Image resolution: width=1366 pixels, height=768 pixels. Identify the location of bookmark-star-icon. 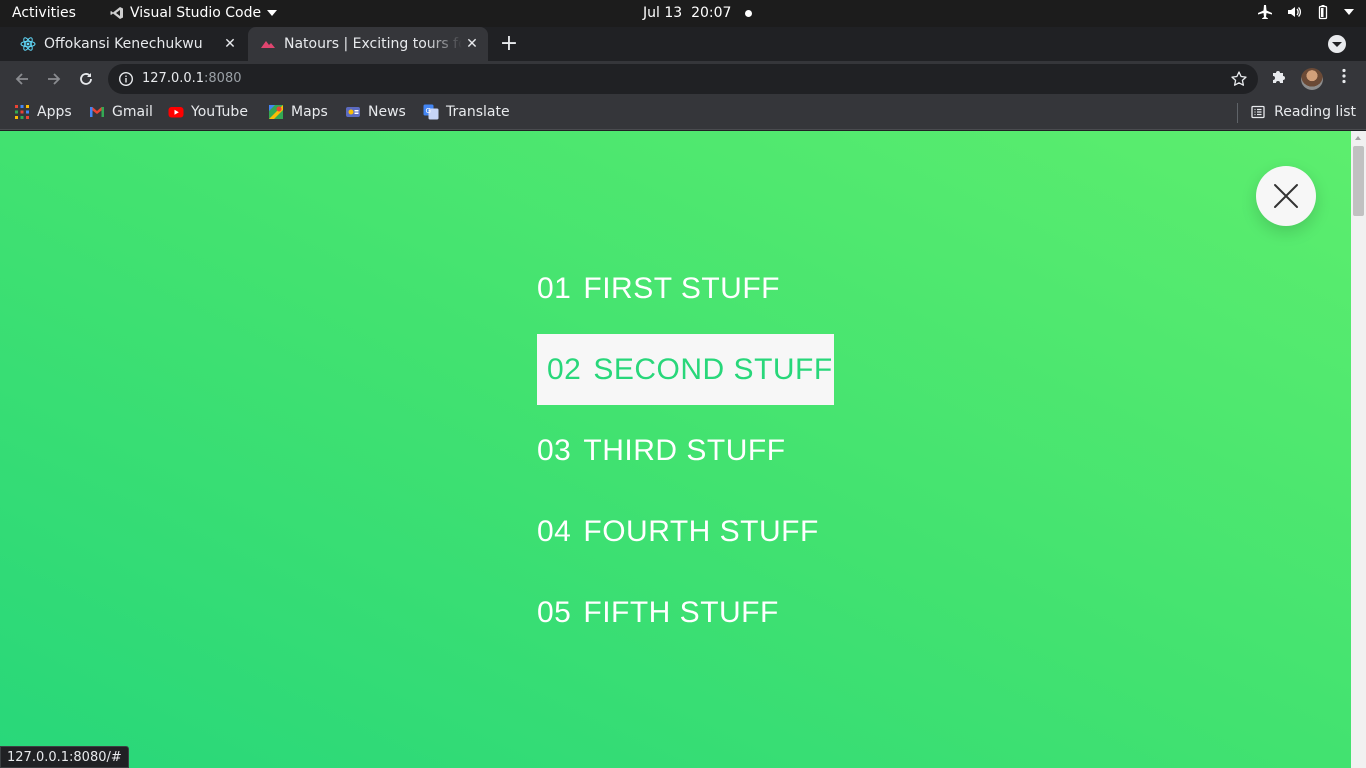
(1239, 81).